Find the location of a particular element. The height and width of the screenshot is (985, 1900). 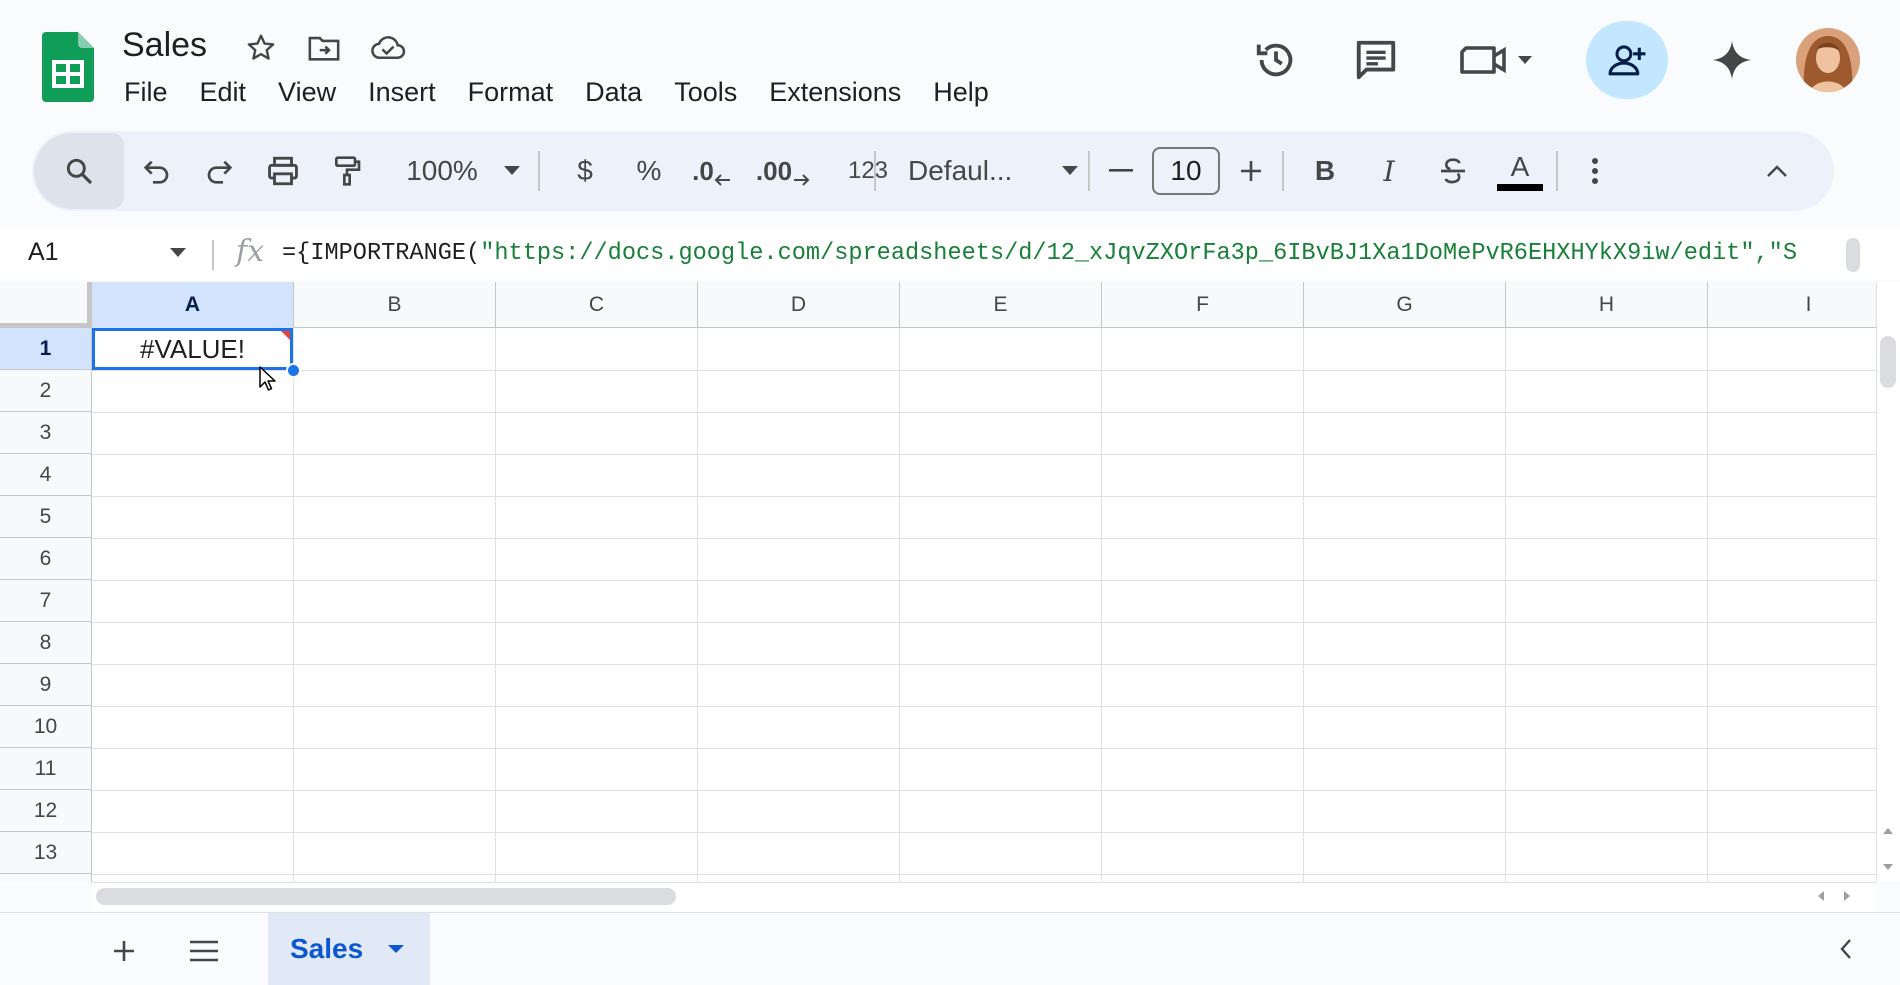

column-header-b: B is located at coordinates (395, 305).